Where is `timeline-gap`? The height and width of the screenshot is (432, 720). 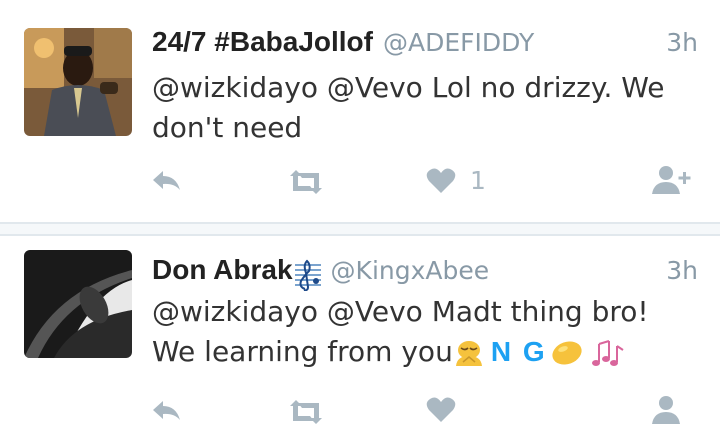
timeline-gap is located at coordinates (360, 229).